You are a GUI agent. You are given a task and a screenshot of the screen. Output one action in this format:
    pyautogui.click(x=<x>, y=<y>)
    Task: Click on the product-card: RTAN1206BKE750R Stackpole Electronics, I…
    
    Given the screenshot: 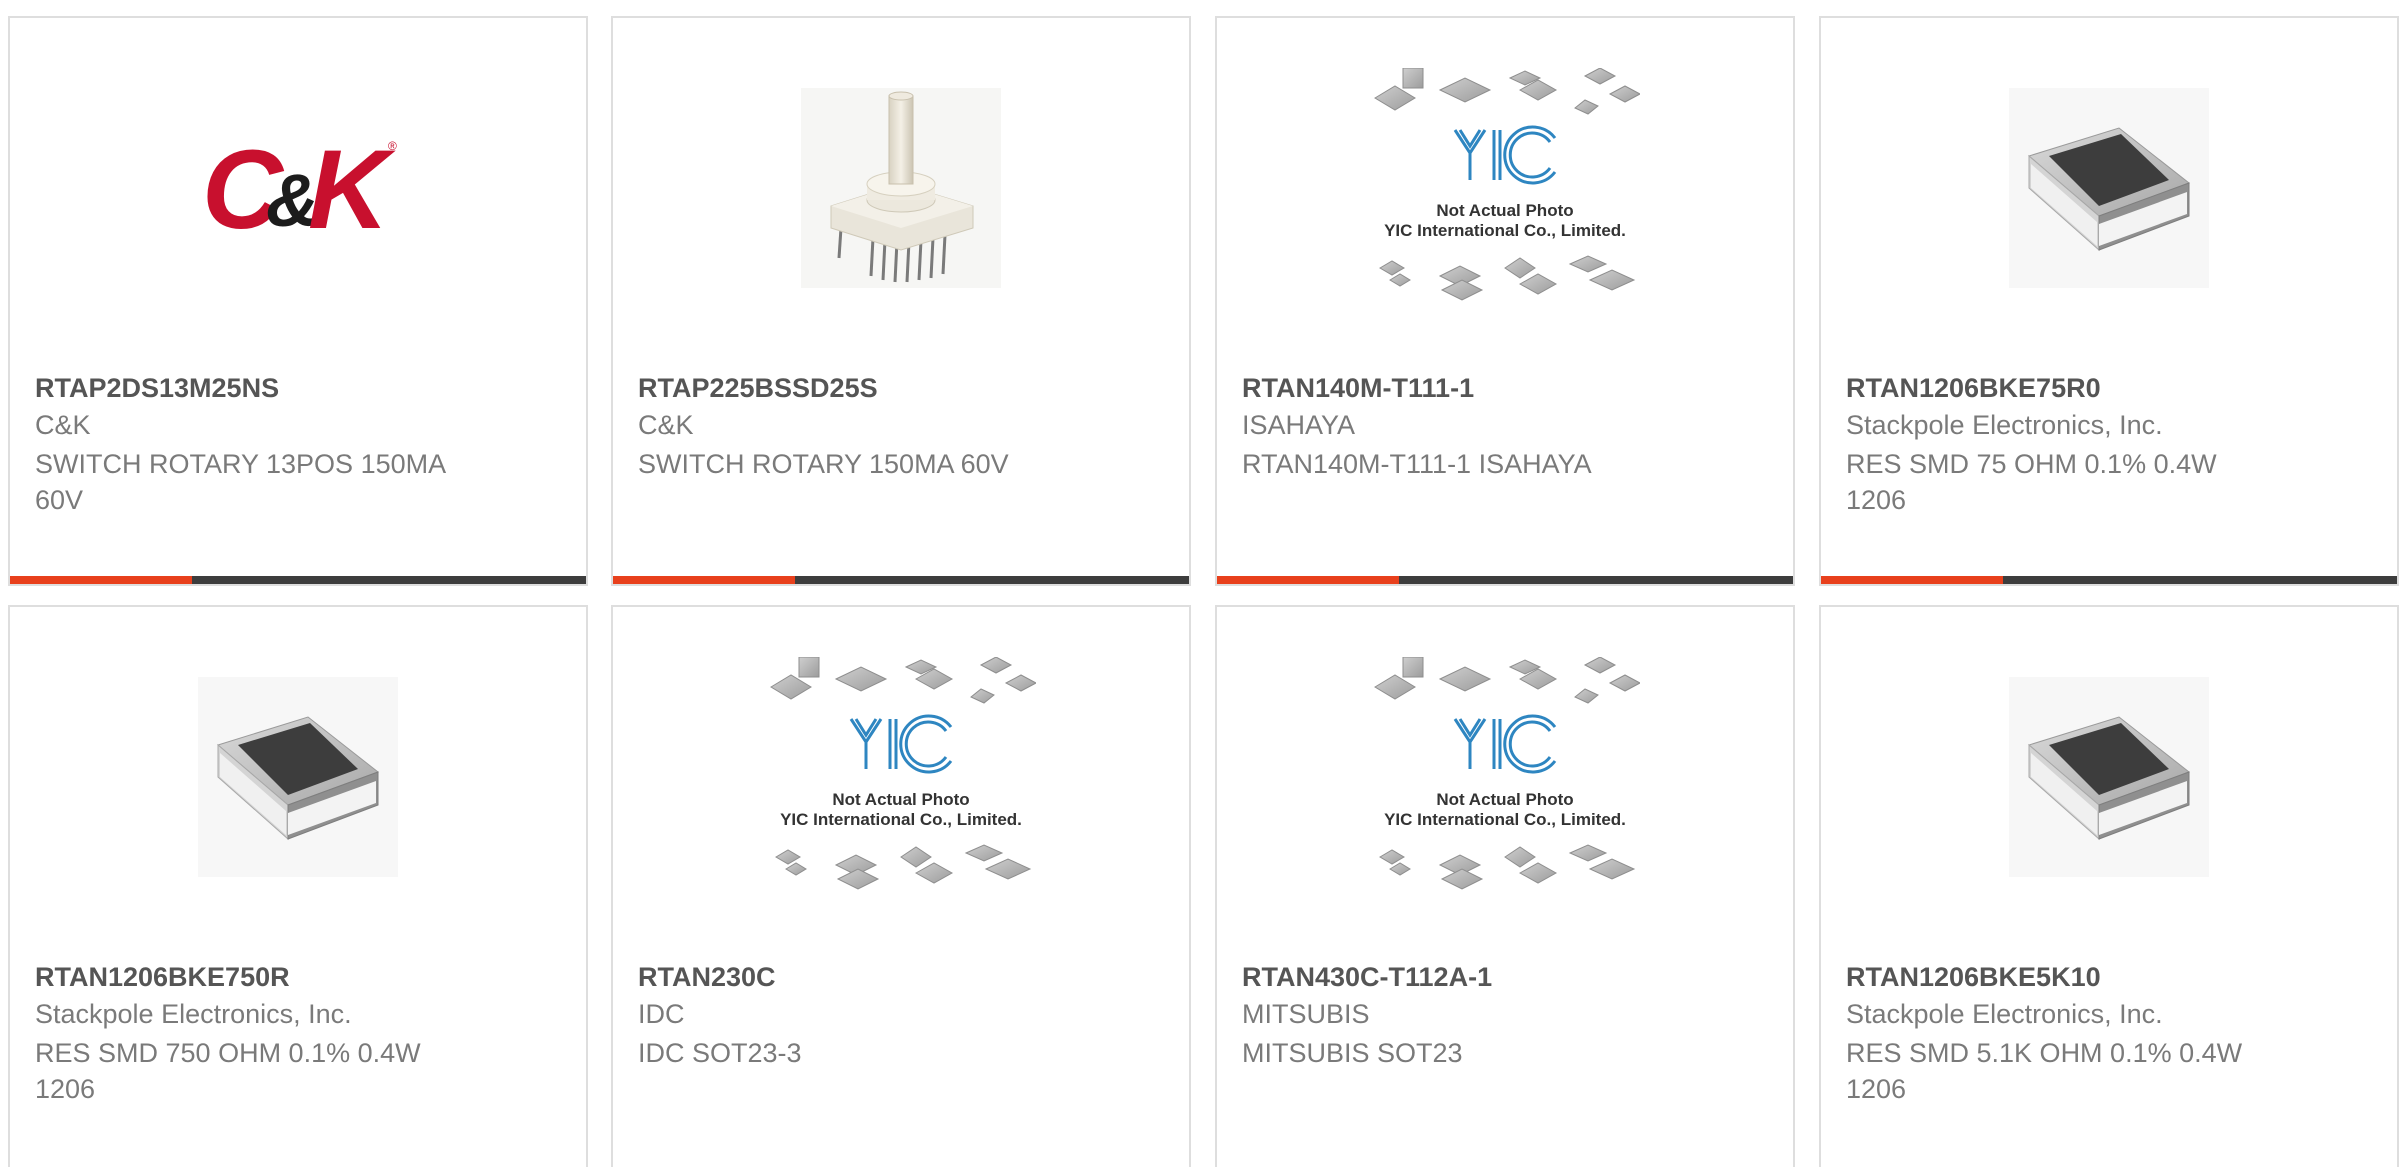 What is the action you would take?
    pyautogui.click(x=298, y=886)
    